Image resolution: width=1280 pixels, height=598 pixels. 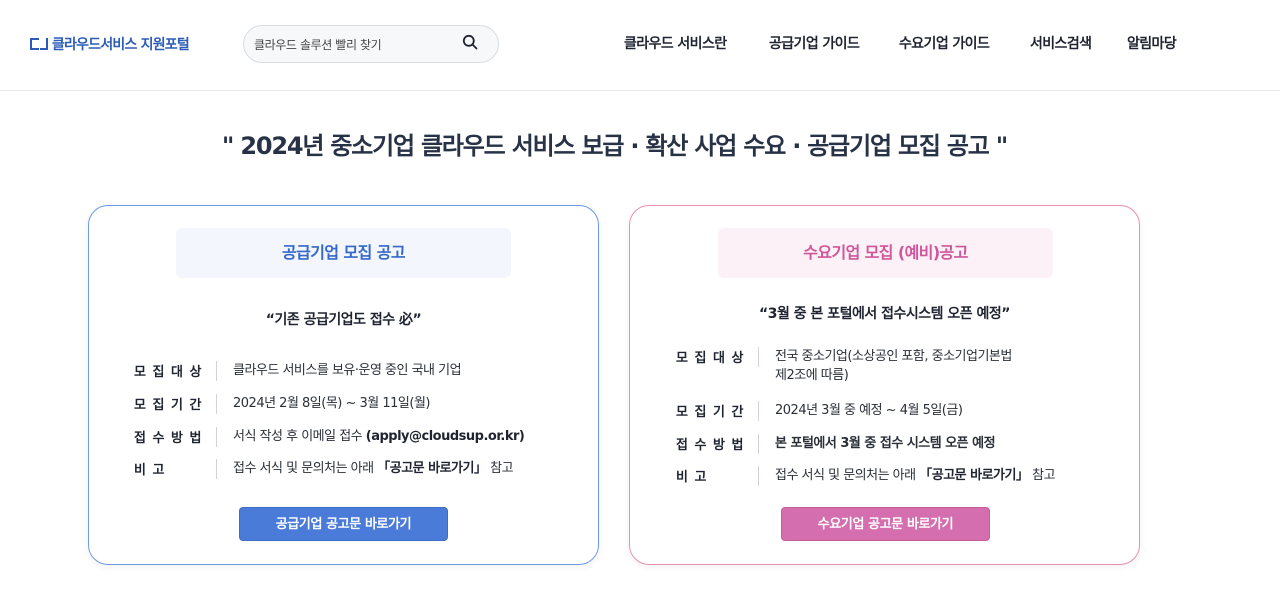 I want to click on logo-text: 클라우드서비스 지원포털, so click(x=121, y=45).